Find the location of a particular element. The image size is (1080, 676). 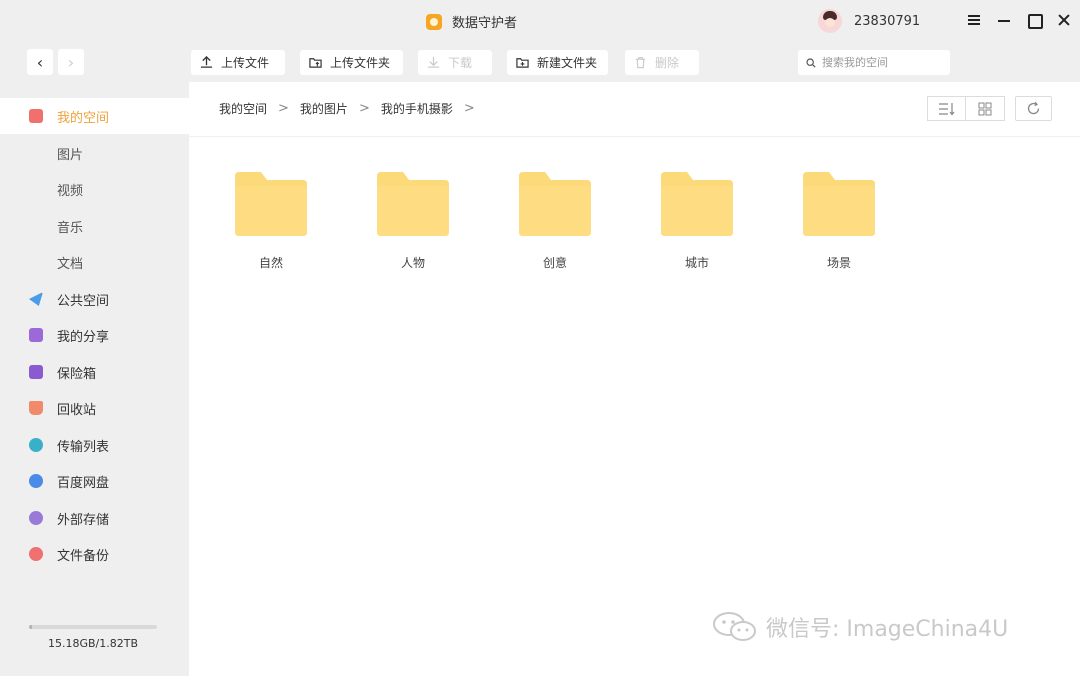

storage-usage: 15.18GB/1.82TB is located at coordinates (93, 637).